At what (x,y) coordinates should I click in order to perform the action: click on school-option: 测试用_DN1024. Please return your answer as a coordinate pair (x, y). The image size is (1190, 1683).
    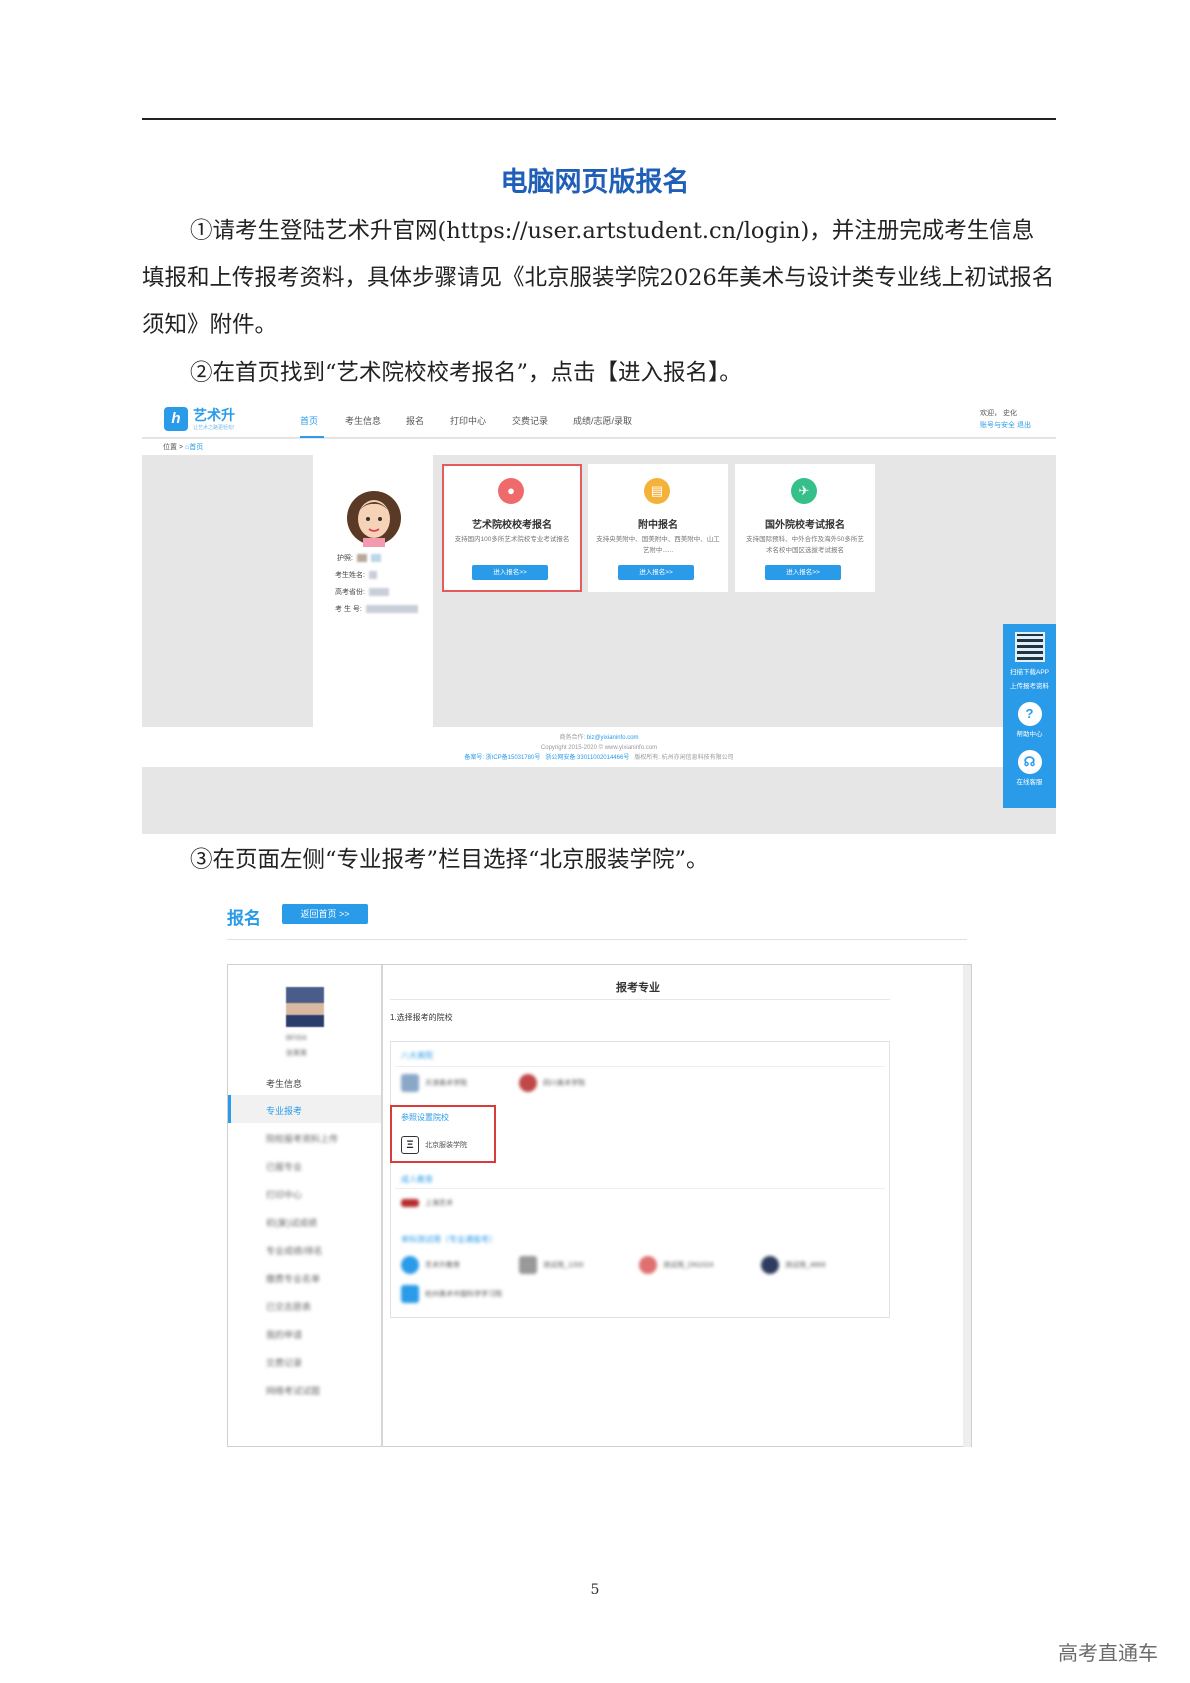
    Looking at the image, I should click on (676, 1265).